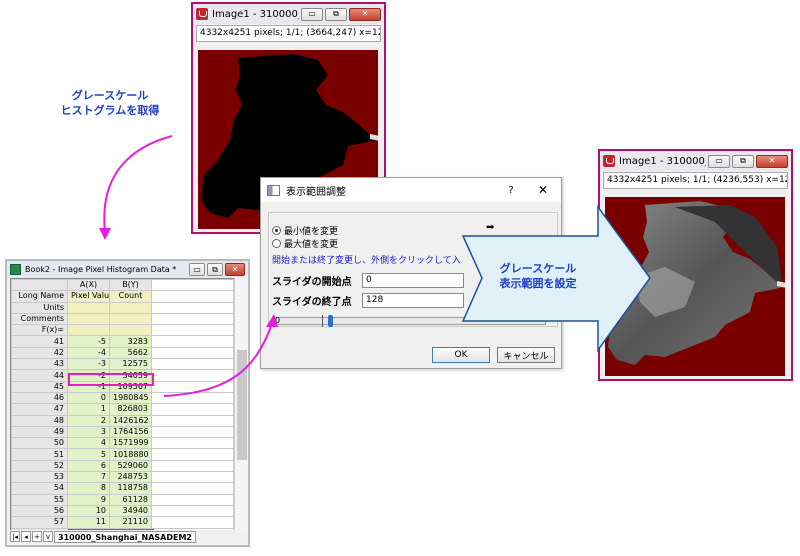 Image resolution: width=800 pixels, height=556 pixels. What do you see at coordinates (130, 443) in the screenshot?
I see `count-cell: 1571999` at bounding box center [130, 443].